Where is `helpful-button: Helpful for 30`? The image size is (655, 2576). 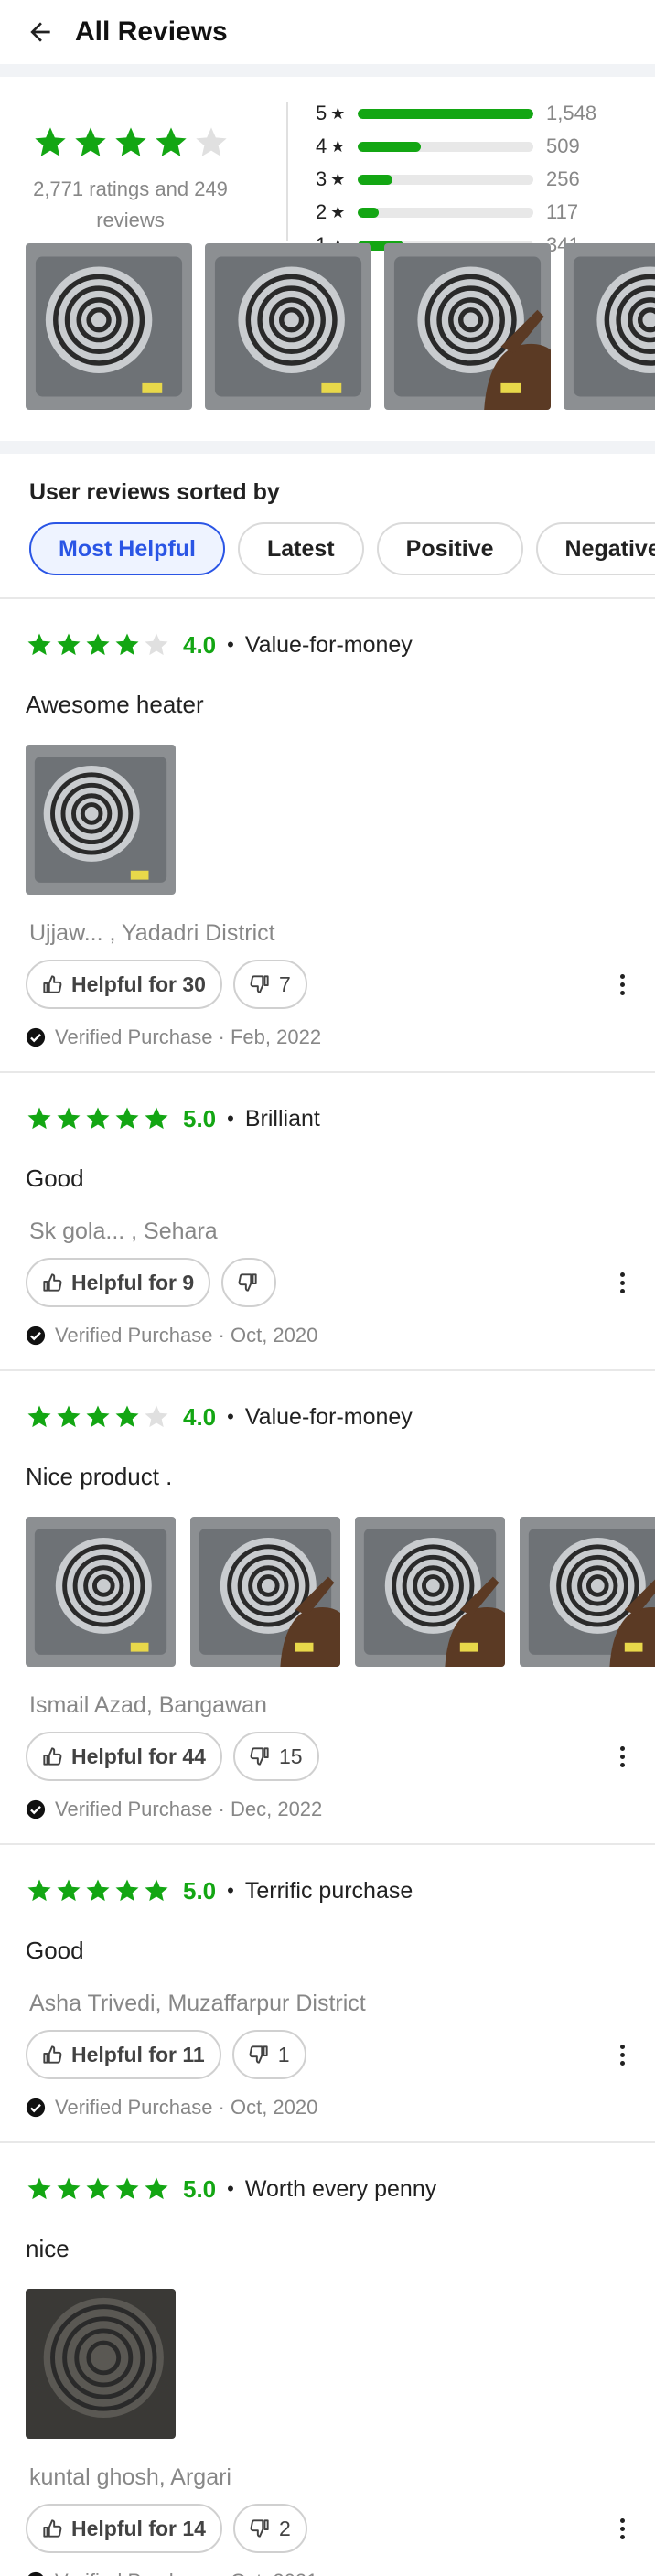
helpful-button: Helpful for 30 is located at coordinates (124, 985).